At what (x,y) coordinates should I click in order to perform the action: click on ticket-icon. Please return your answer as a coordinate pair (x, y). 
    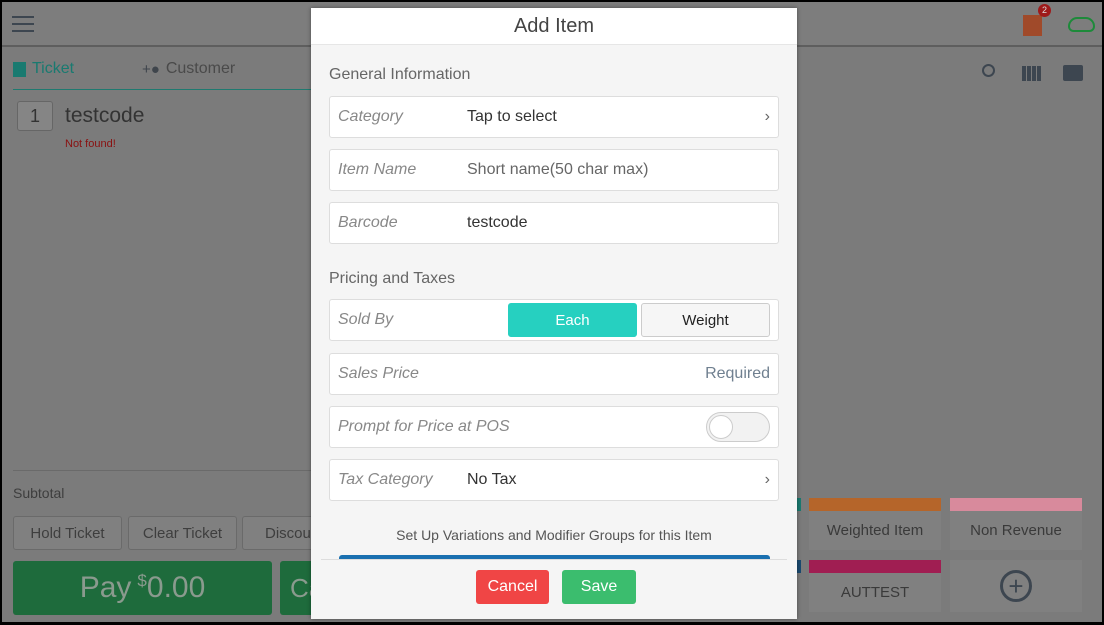
    Looking at the image, I should click on (19, 69).